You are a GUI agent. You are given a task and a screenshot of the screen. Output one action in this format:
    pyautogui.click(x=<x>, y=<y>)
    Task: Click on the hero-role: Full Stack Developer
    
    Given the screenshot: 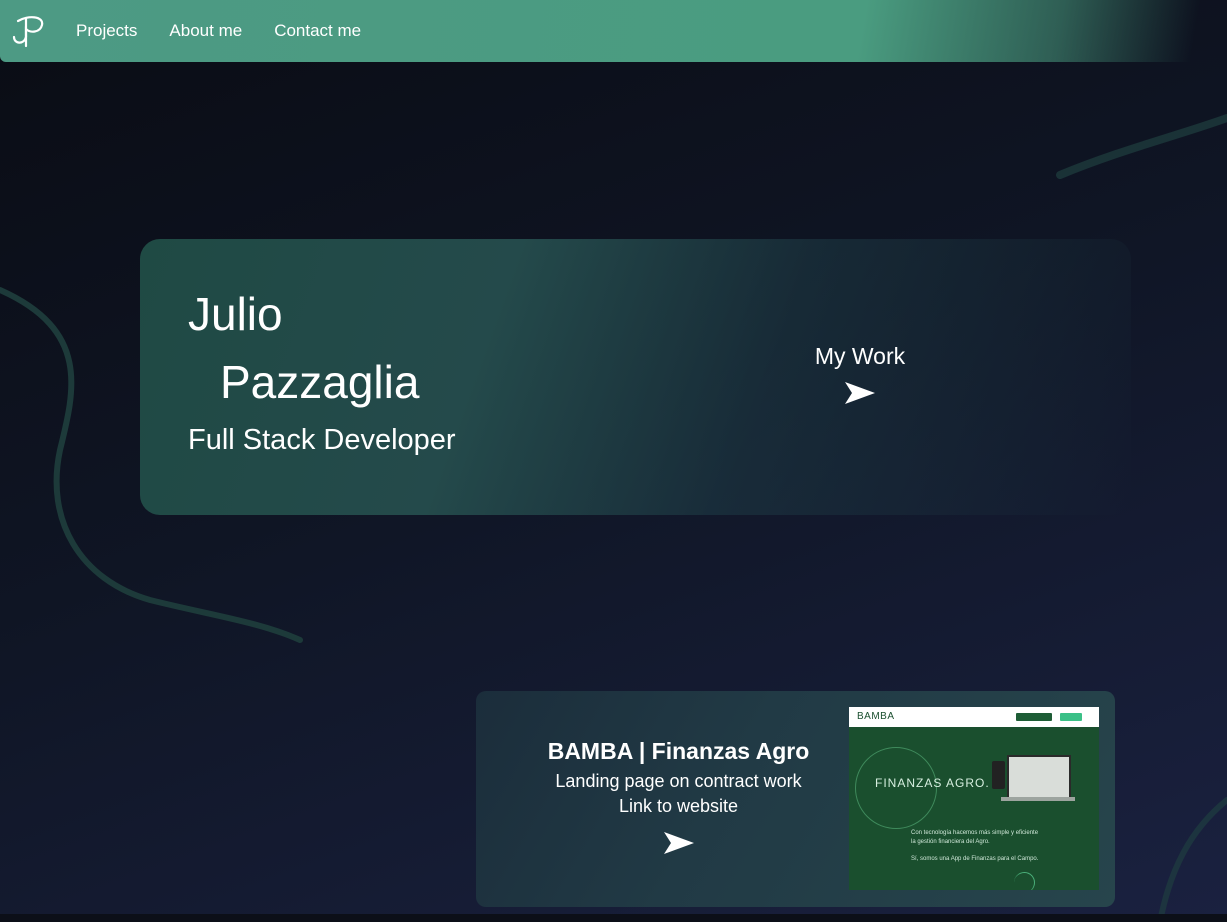 What is the action you would take?
    pyautogui.click(x=322, y=440)
    